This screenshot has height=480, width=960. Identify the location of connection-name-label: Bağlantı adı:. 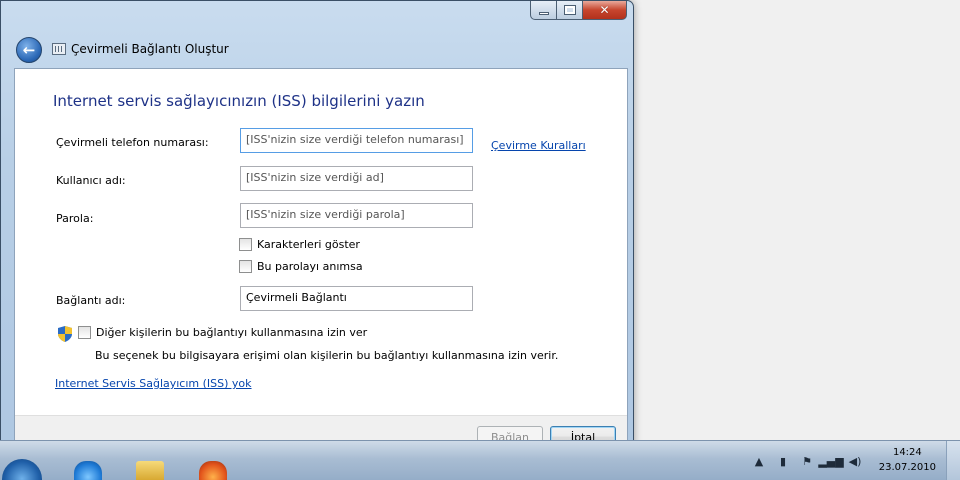
(91, 300).